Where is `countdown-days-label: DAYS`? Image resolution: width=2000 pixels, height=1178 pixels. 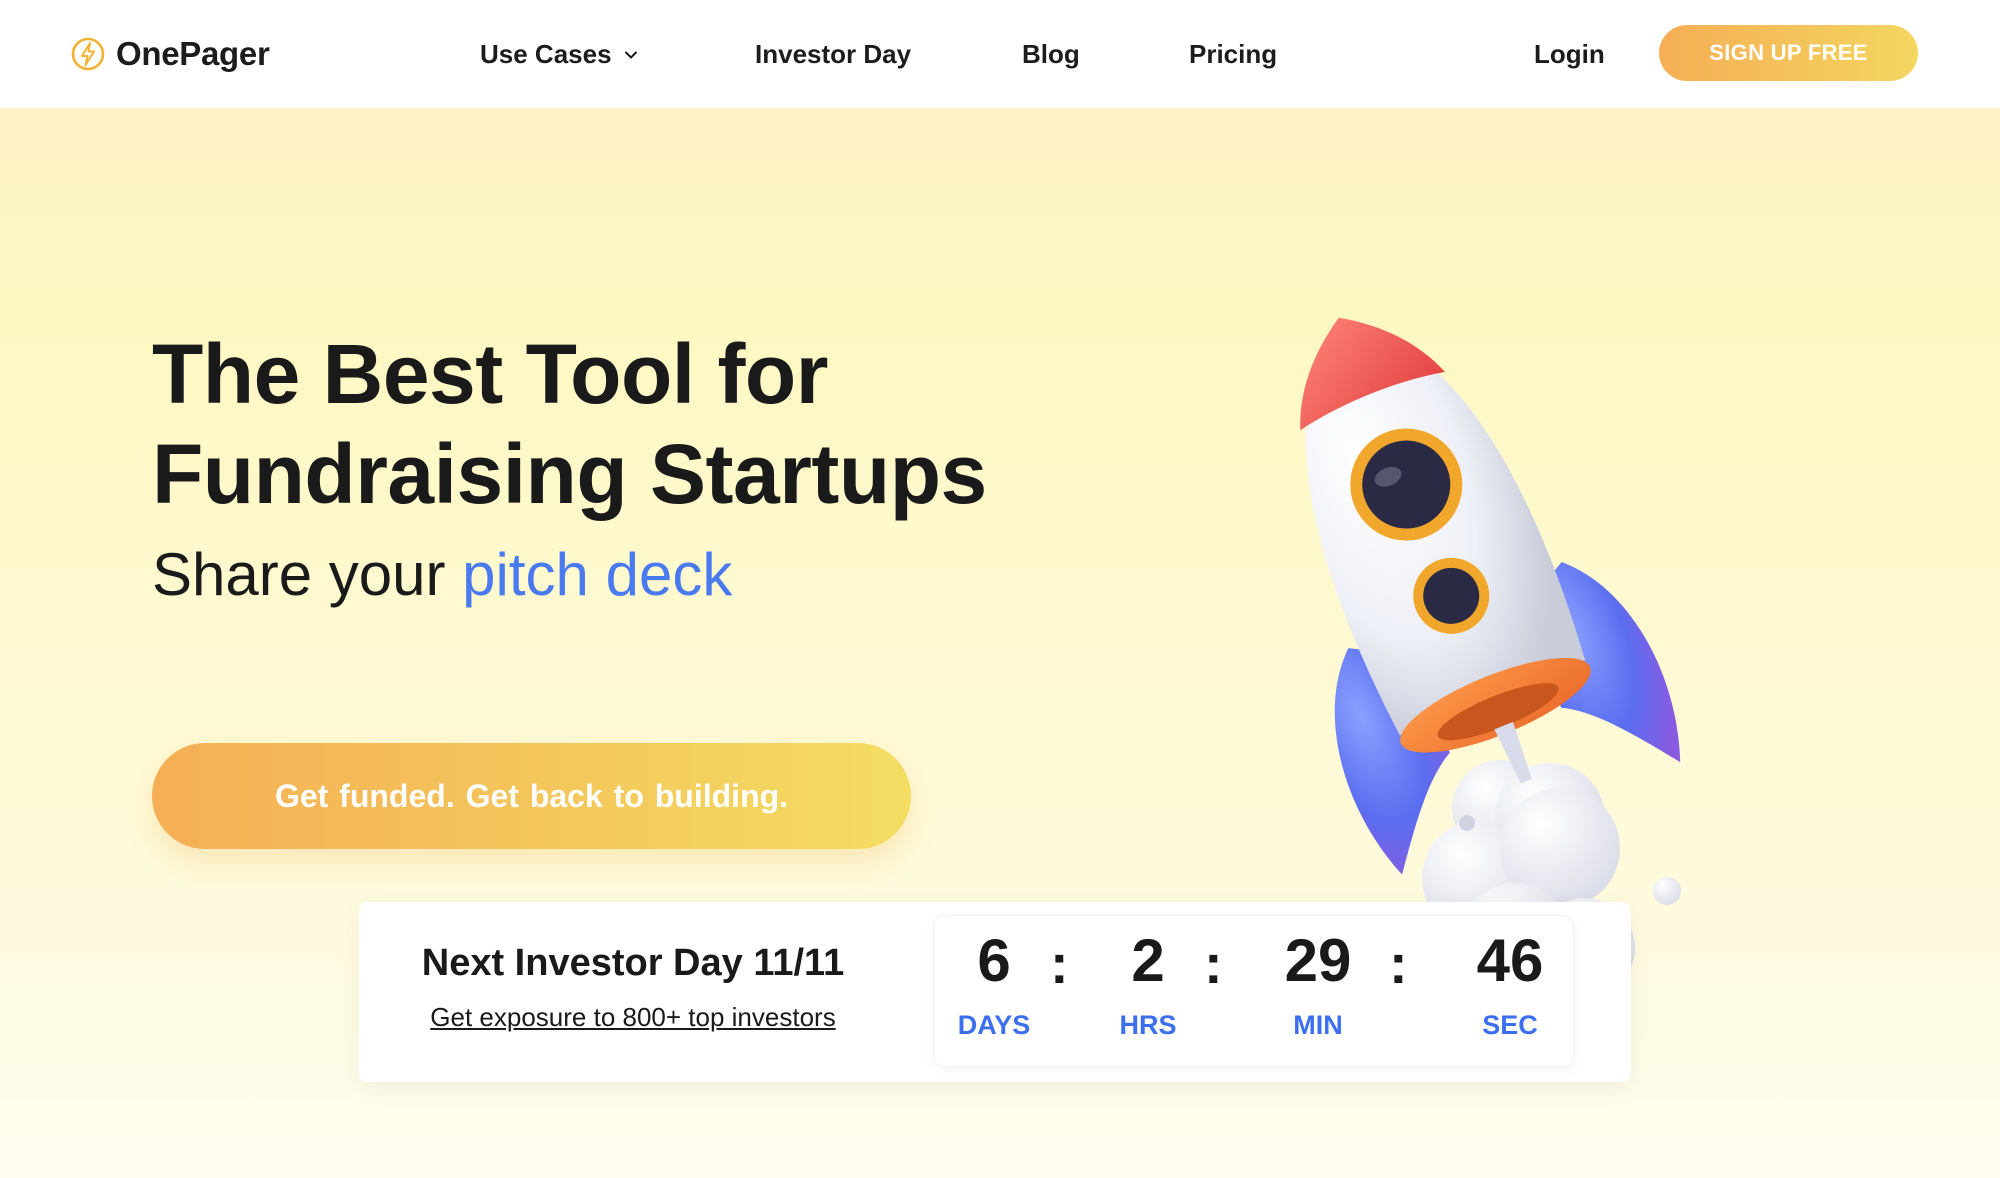
countdown-days-label: DAYS is located at coordinates (994, 1025).